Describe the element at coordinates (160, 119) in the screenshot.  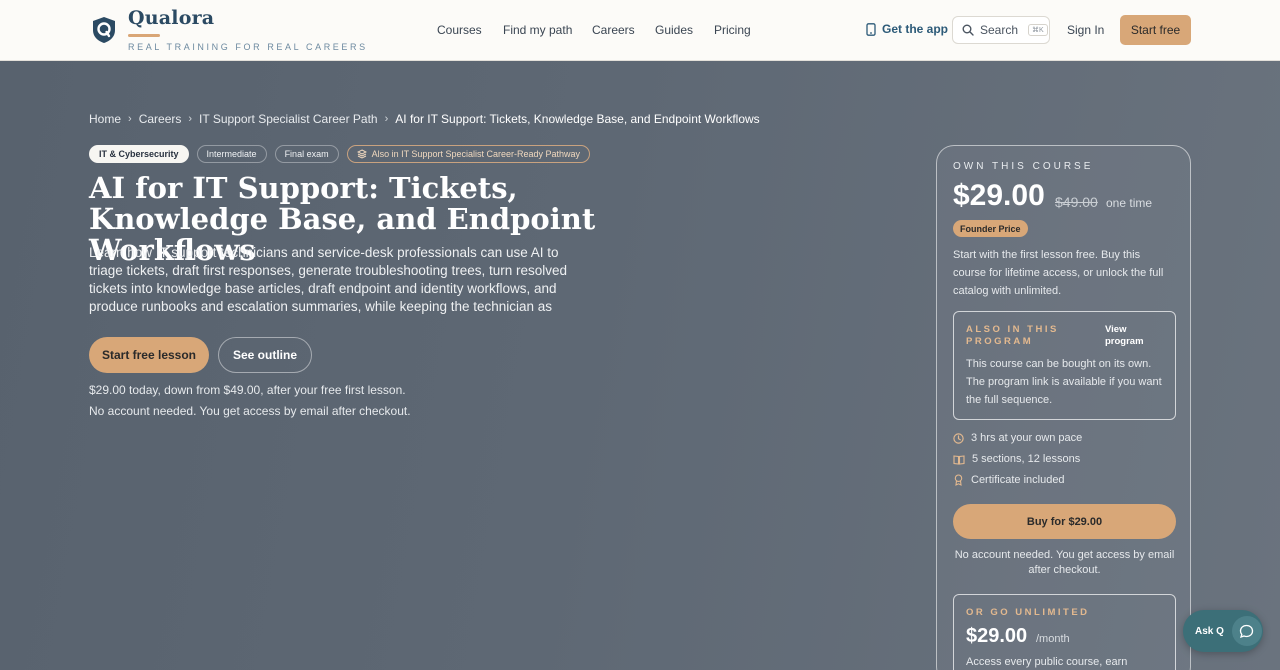
I see `breadcrumb-careers: Careers` at that location.